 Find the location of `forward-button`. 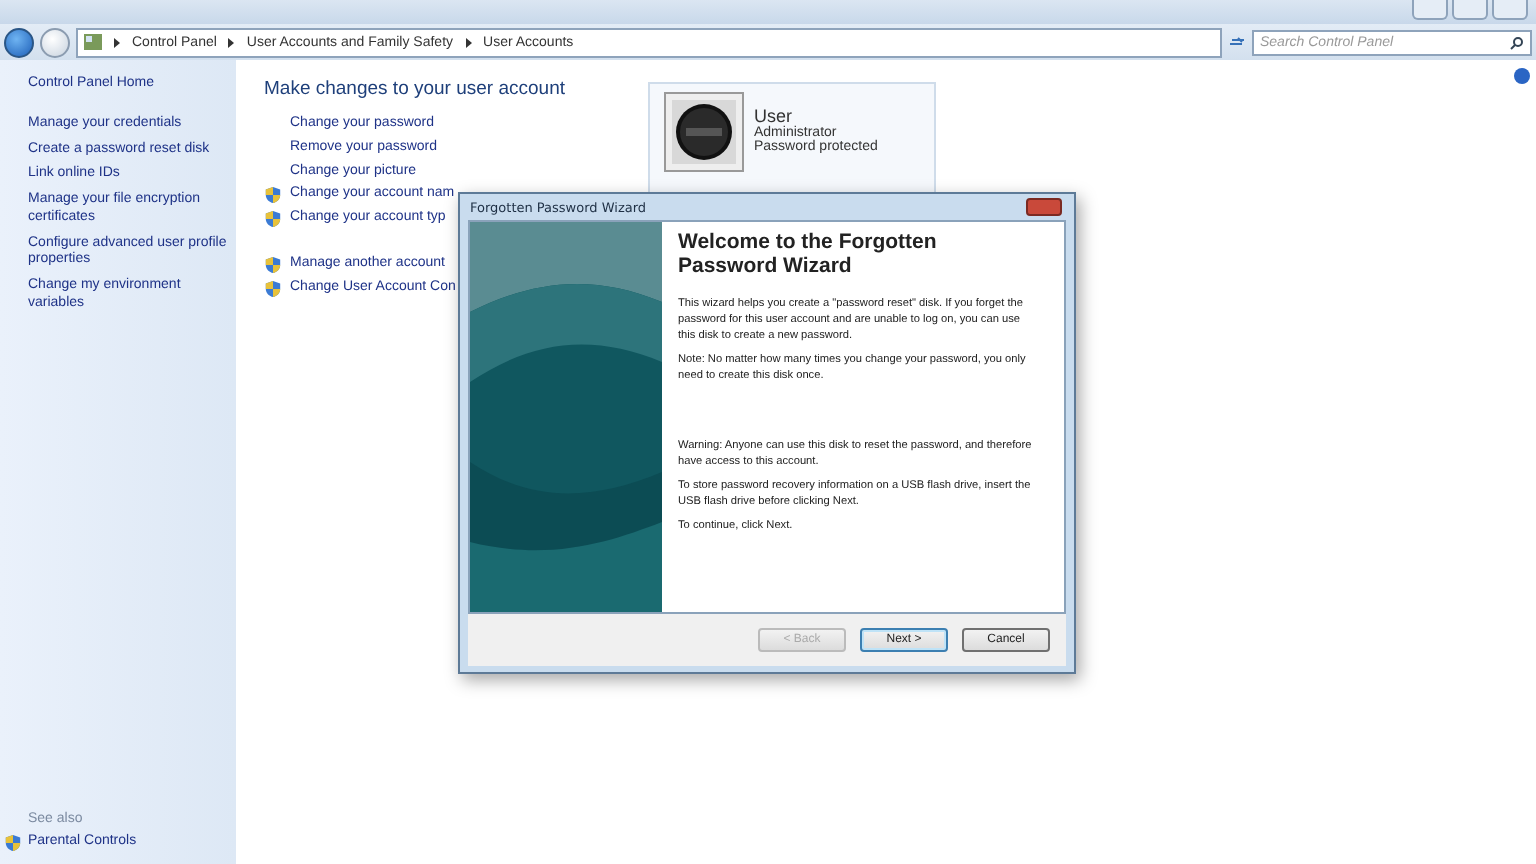

forward-button is located at coordinates (55, 42).